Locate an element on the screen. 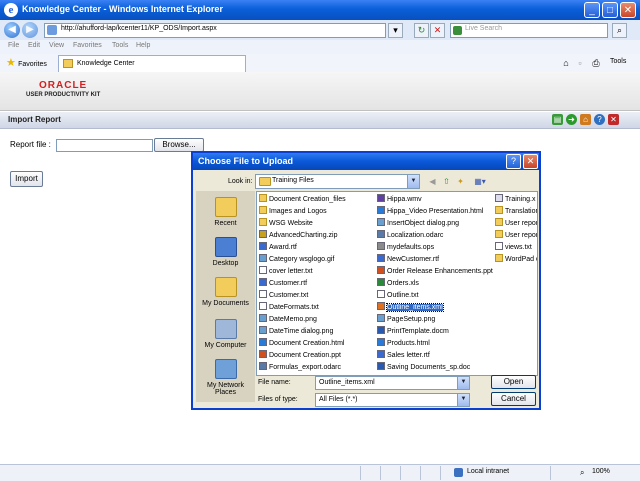  dialog-help-button: ? is located at coordinates (513, 161).